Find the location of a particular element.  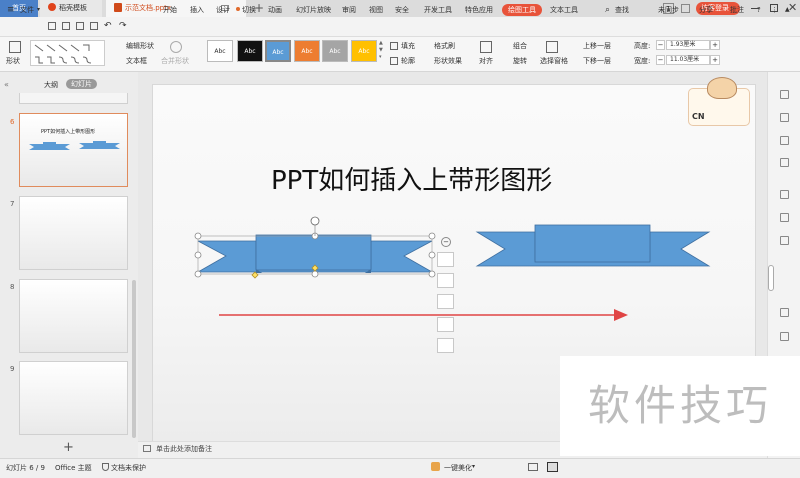

menu-comment: 批注 is located at coordinates (737, 10).